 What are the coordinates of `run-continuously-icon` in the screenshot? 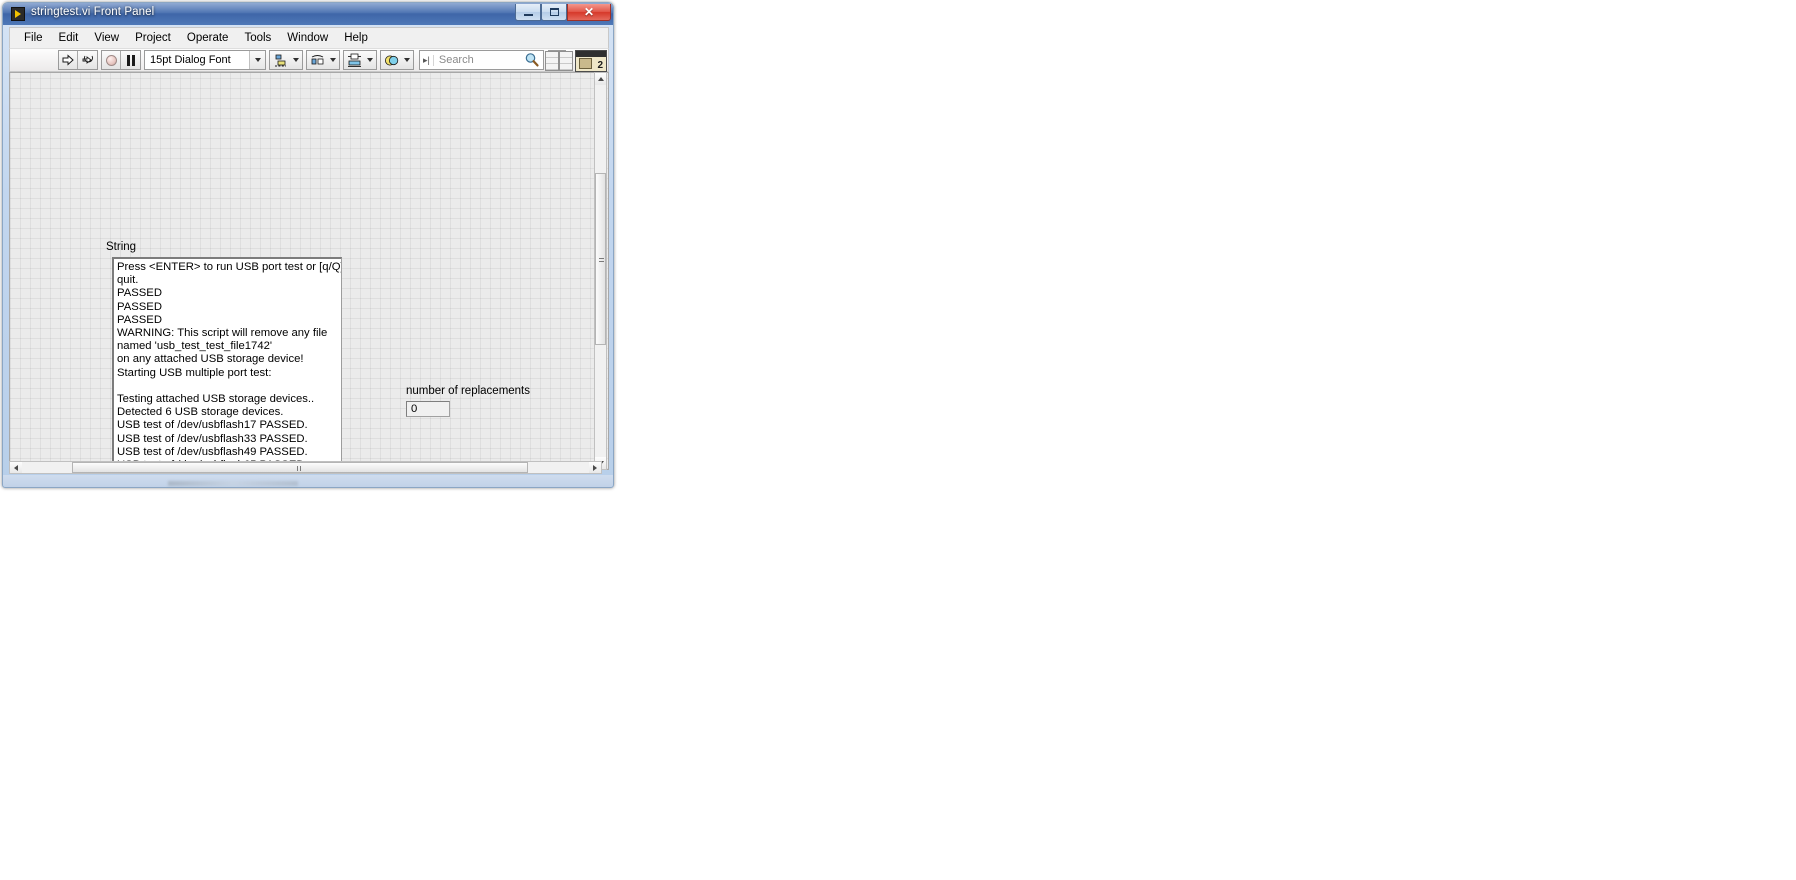 It's located at (87, 59).